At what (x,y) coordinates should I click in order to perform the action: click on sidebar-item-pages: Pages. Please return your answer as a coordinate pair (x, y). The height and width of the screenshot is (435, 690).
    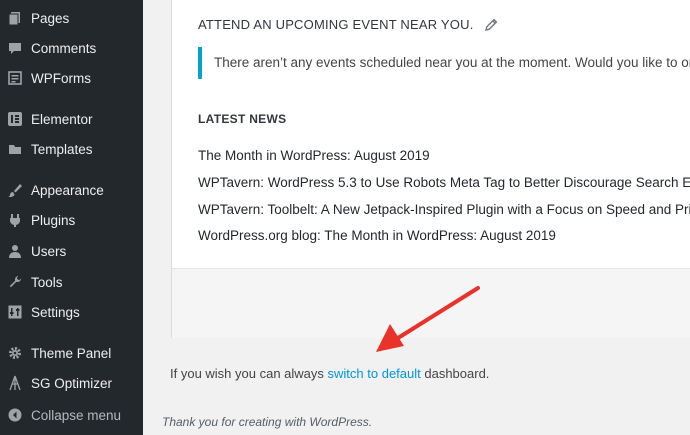
    Looking at the image, I should click on (71, 18).